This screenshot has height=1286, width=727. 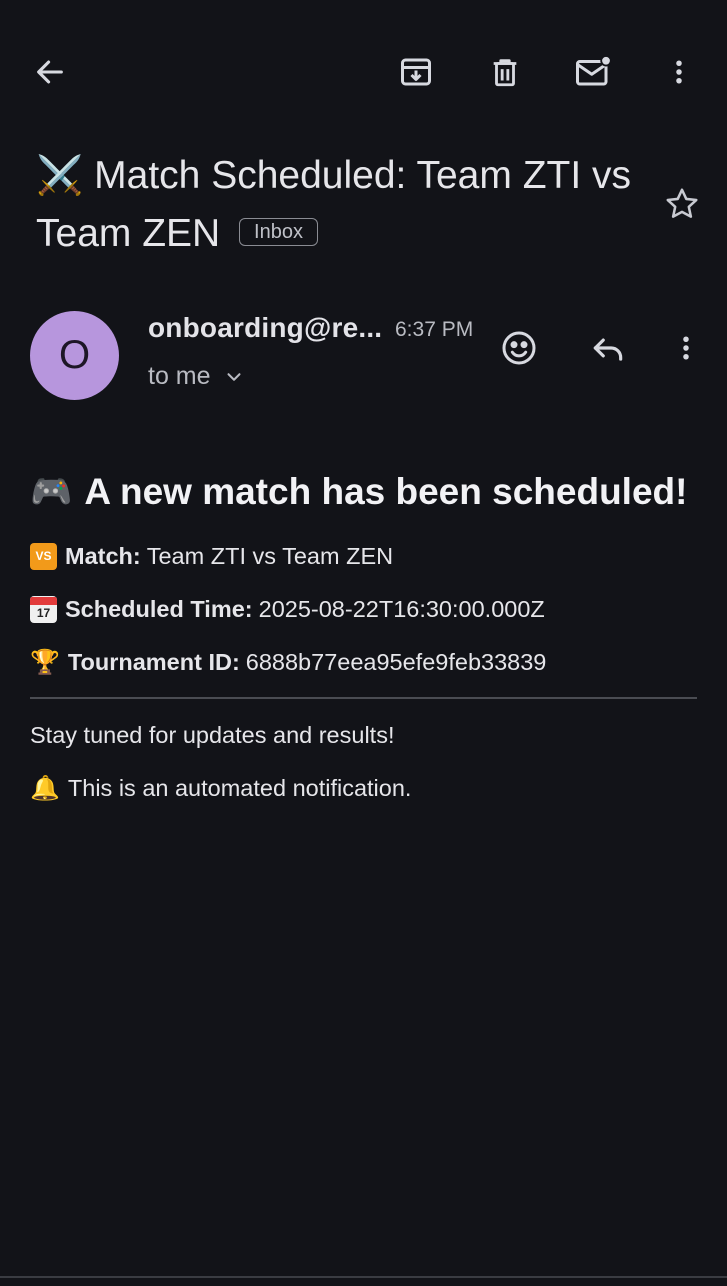 What do you see at coordinates (682, 204) in the screenshot?
I see `star-icon` at bounding box center [682, 204].